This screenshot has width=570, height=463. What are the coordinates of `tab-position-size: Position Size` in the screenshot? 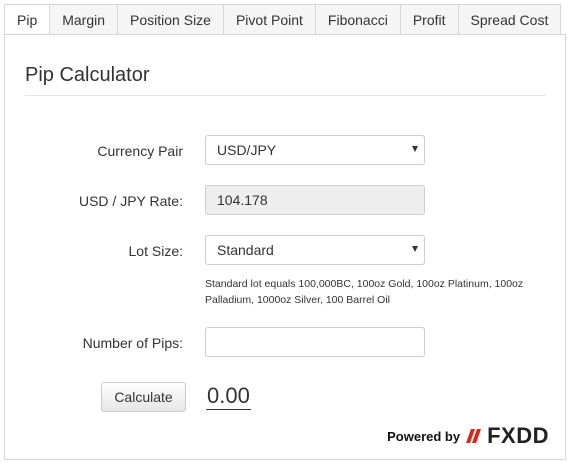 It's located at (170, 19).